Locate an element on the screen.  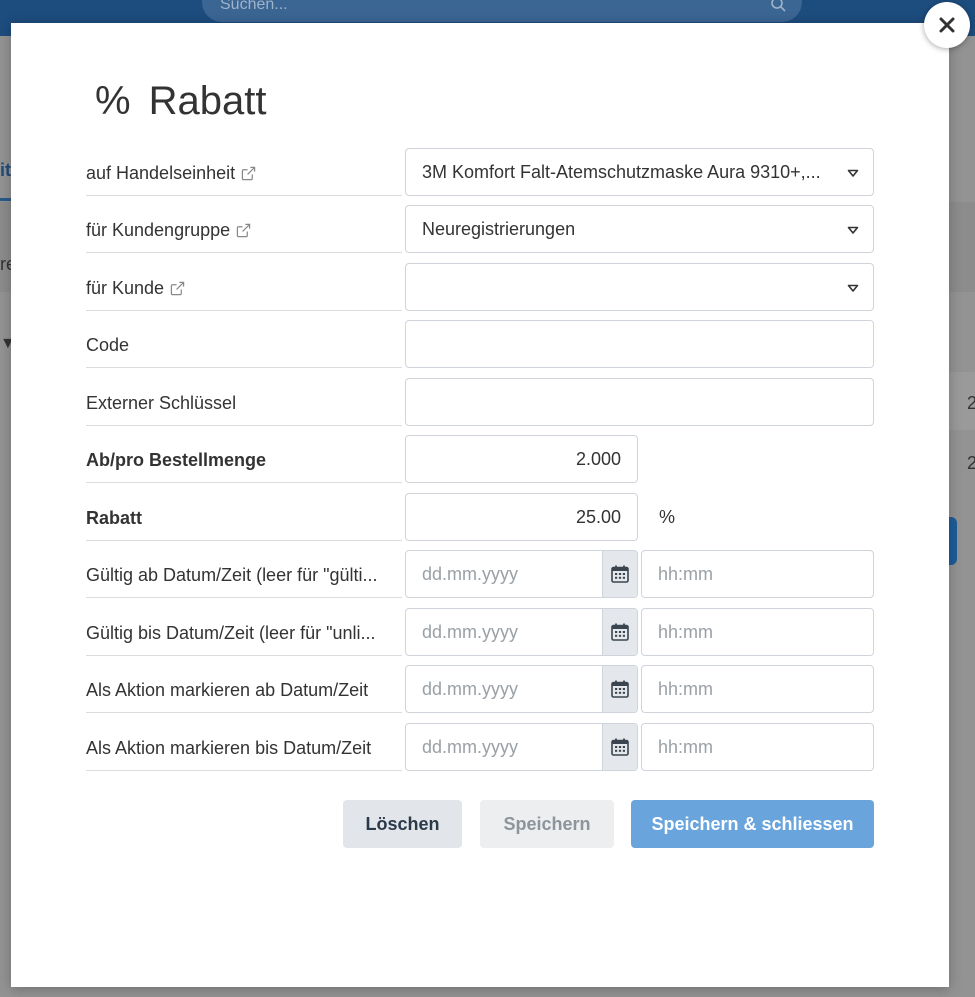
kunde-label: für Kunde is located at coordinates (125, 287).